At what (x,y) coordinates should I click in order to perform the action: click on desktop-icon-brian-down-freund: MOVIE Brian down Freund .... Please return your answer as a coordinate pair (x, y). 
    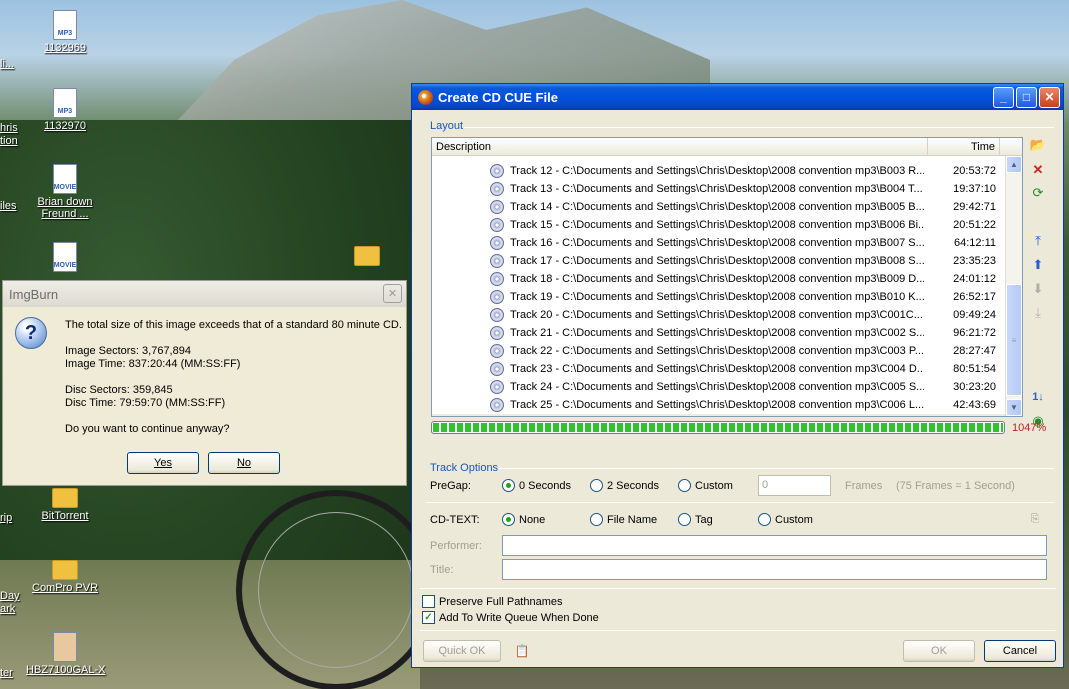
    Looking at the image, I should click on (65, 192).